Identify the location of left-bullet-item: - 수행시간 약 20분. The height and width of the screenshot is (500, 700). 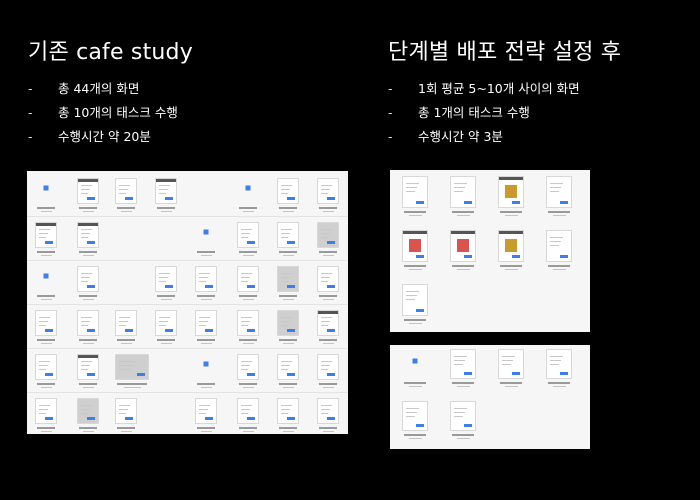
(89, 136).